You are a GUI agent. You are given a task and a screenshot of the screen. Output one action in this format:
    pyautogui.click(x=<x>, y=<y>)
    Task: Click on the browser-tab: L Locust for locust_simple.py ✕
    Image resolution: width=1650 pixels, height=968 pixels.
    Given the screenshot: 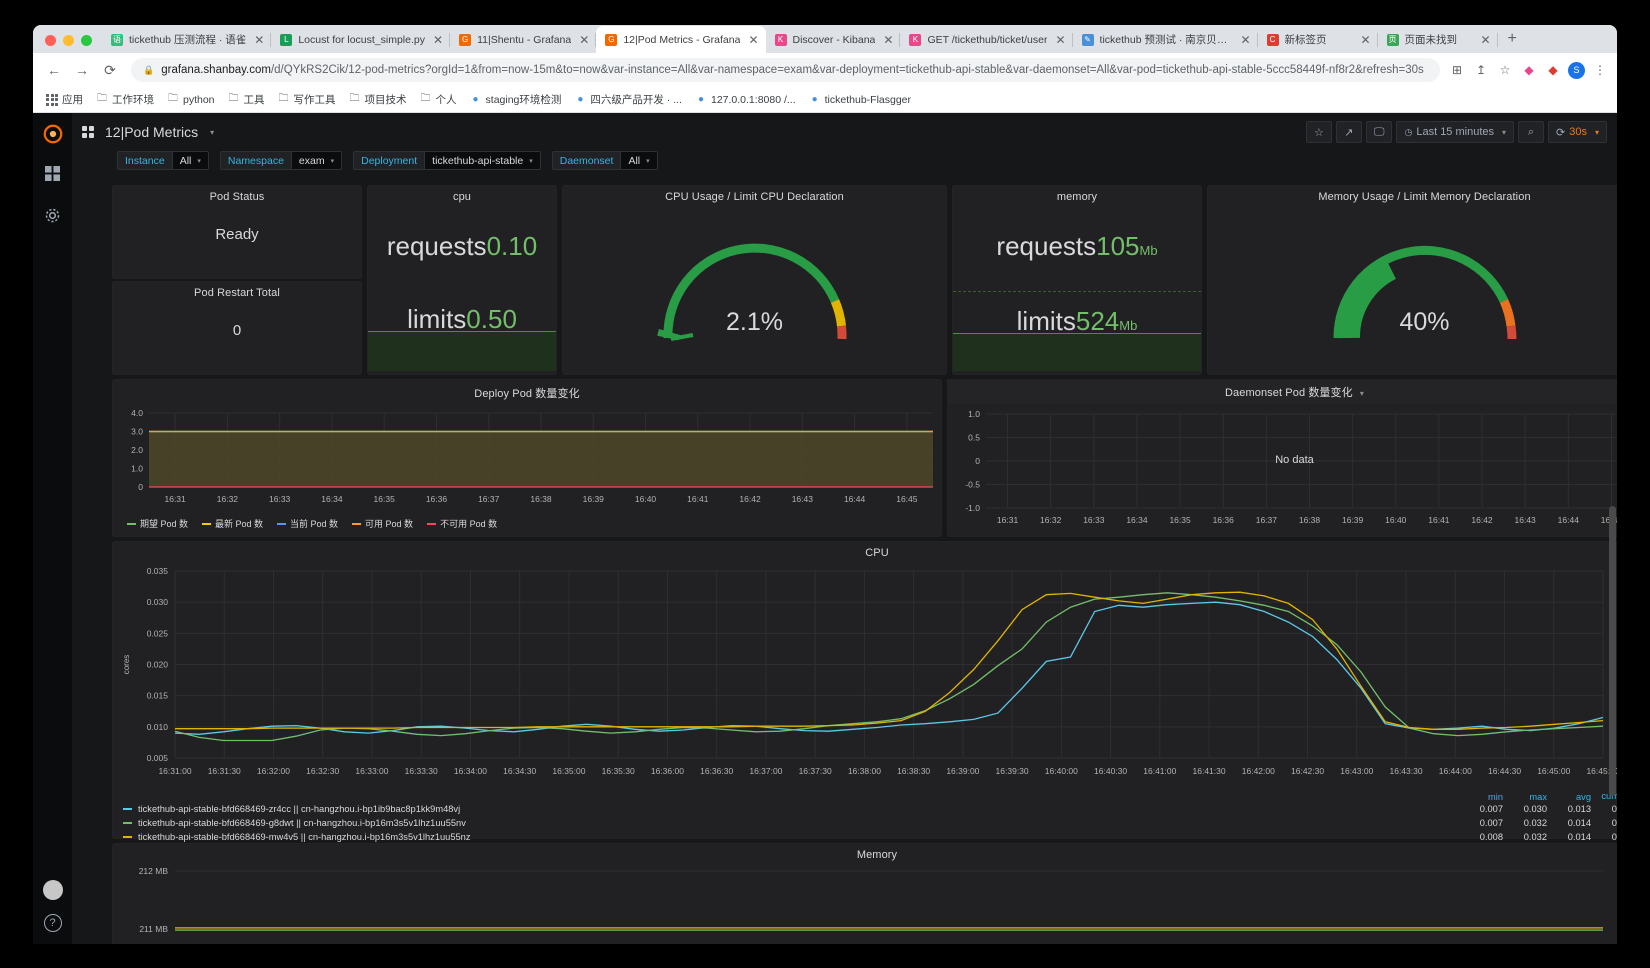 What is the action you would take?
    pyautogui.click(x=360, y=39)
    